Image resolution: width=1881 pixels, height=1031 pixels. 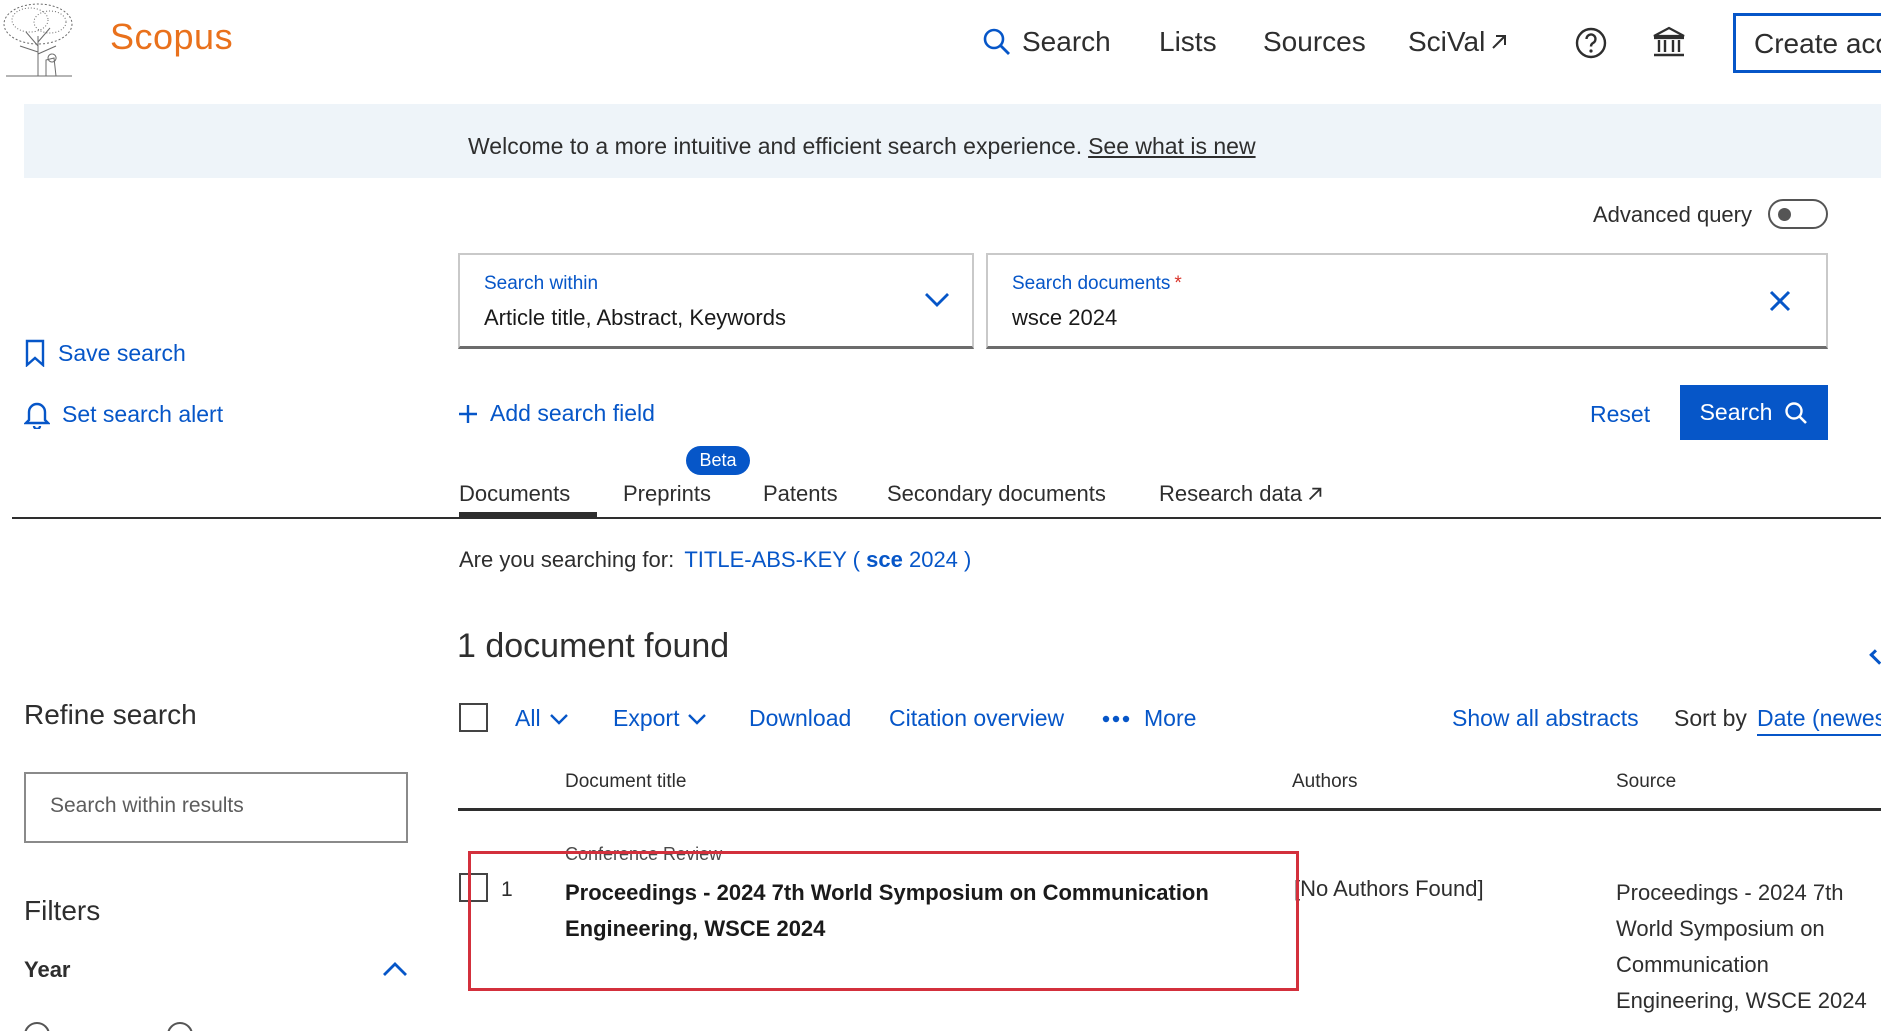 What do you see at coordinates (884, 559) in the screenshot?
I see `suggested-query-term: sce` at bounding box center [884, 559].